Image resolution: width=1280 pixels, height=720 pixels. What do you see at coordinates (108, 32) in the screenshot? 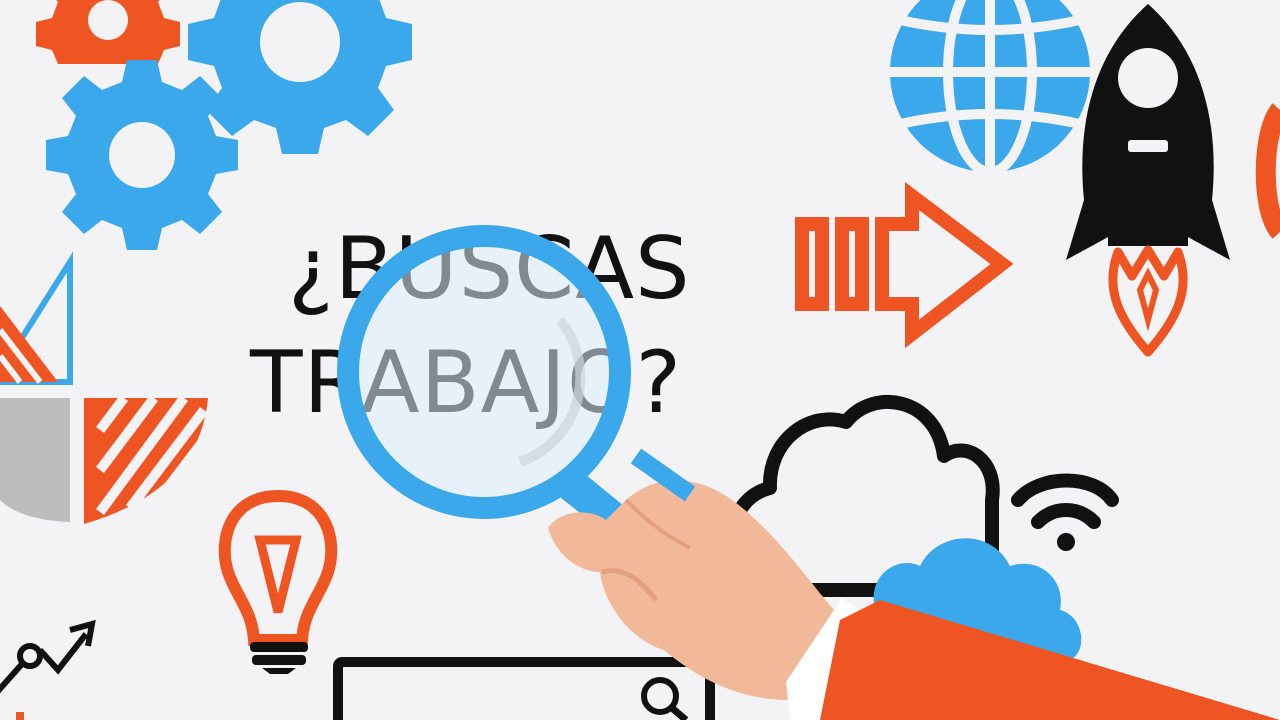
I see `orange-gear-icon` at bounding box center [108, 32].